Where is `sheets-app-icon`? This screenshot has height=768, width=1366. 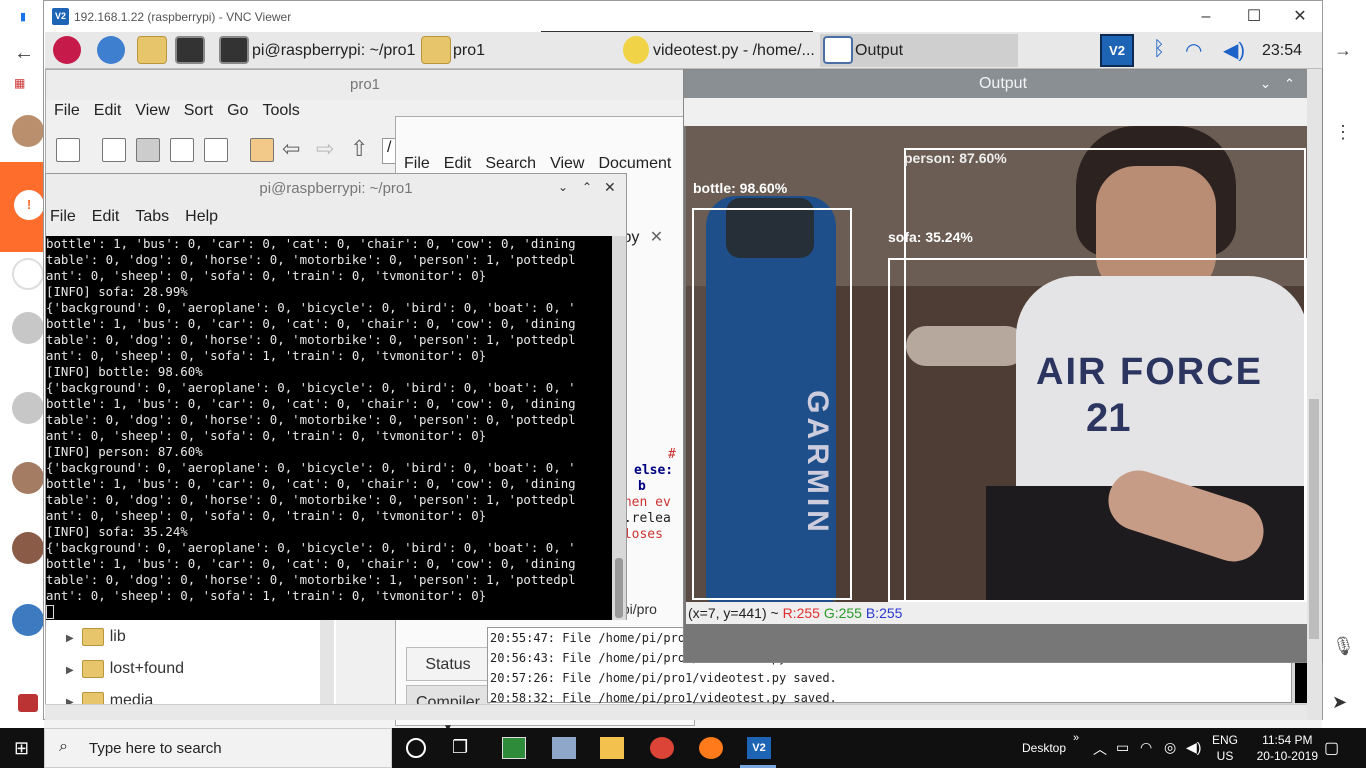 sheets-app-icon is located at coordinates (514, 748).